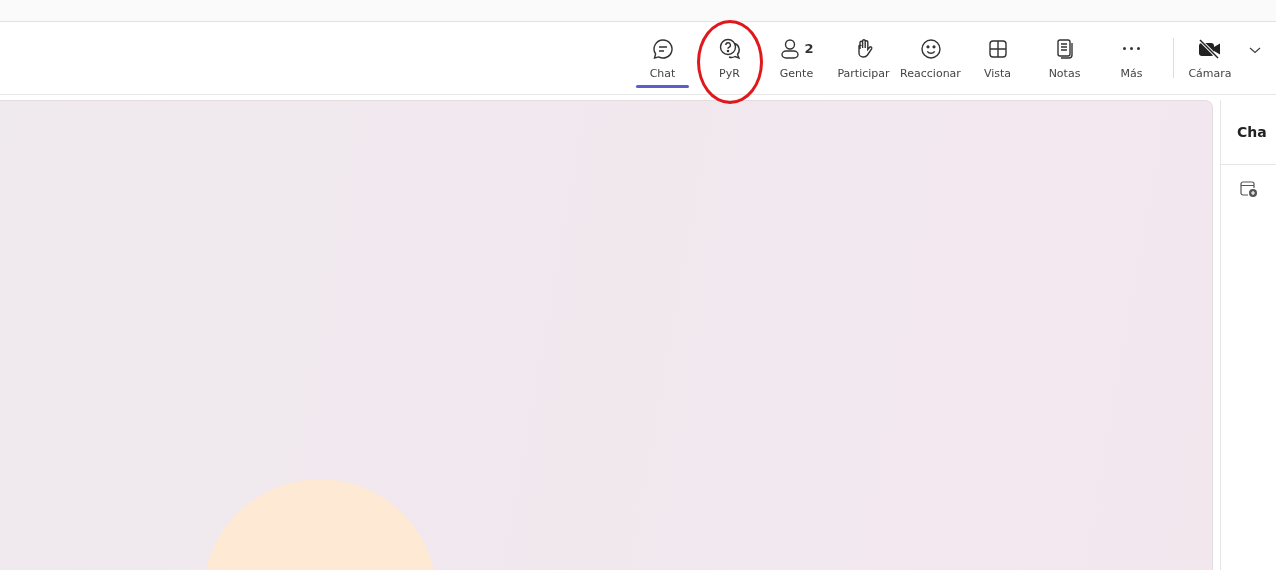 The image size is (1276, 570). I want to click on panel-title: Cha, so click(1252, 132).